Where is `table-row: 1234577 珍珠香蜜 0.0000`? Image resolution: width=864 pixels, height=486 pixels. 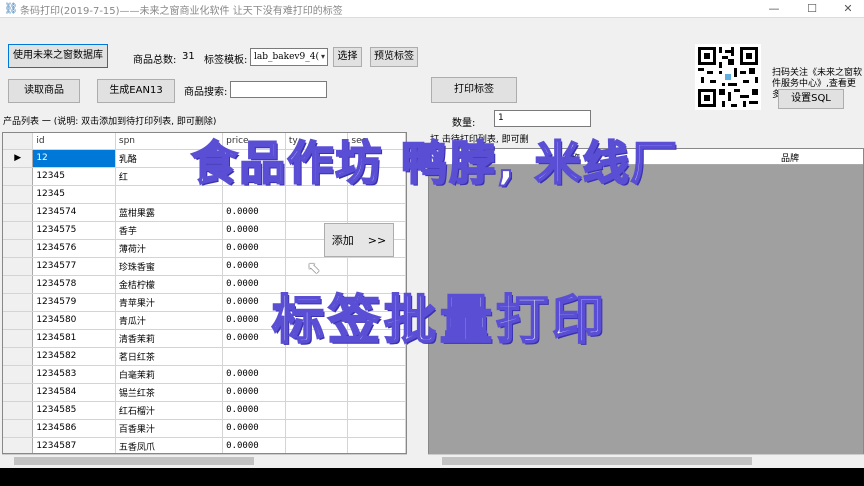
table-row: 1234577 珍珠香蜜 0.0000 is located at coordinates (204, 266).